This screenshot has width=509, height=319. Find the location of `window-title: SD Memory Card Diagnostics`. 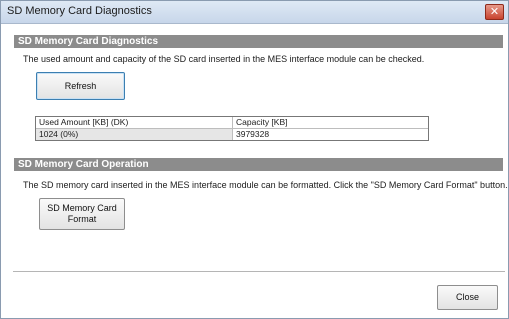

window-title: SD Memory Card Diagnostics is located at coordinates (79, 11).